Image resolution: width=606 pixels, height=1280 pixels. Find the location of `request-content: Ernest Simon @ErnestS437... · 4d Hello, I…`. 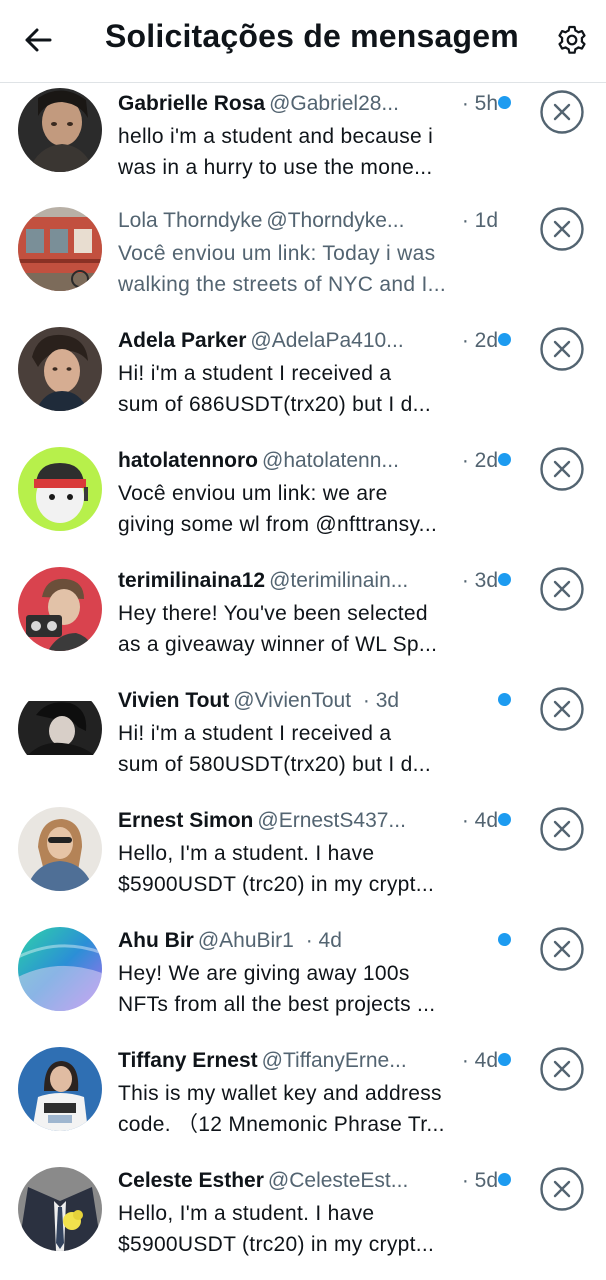

request-content: Ernest Simon @ErnestS437... · 4d Hello, I… is located at coordinates (308, 852).